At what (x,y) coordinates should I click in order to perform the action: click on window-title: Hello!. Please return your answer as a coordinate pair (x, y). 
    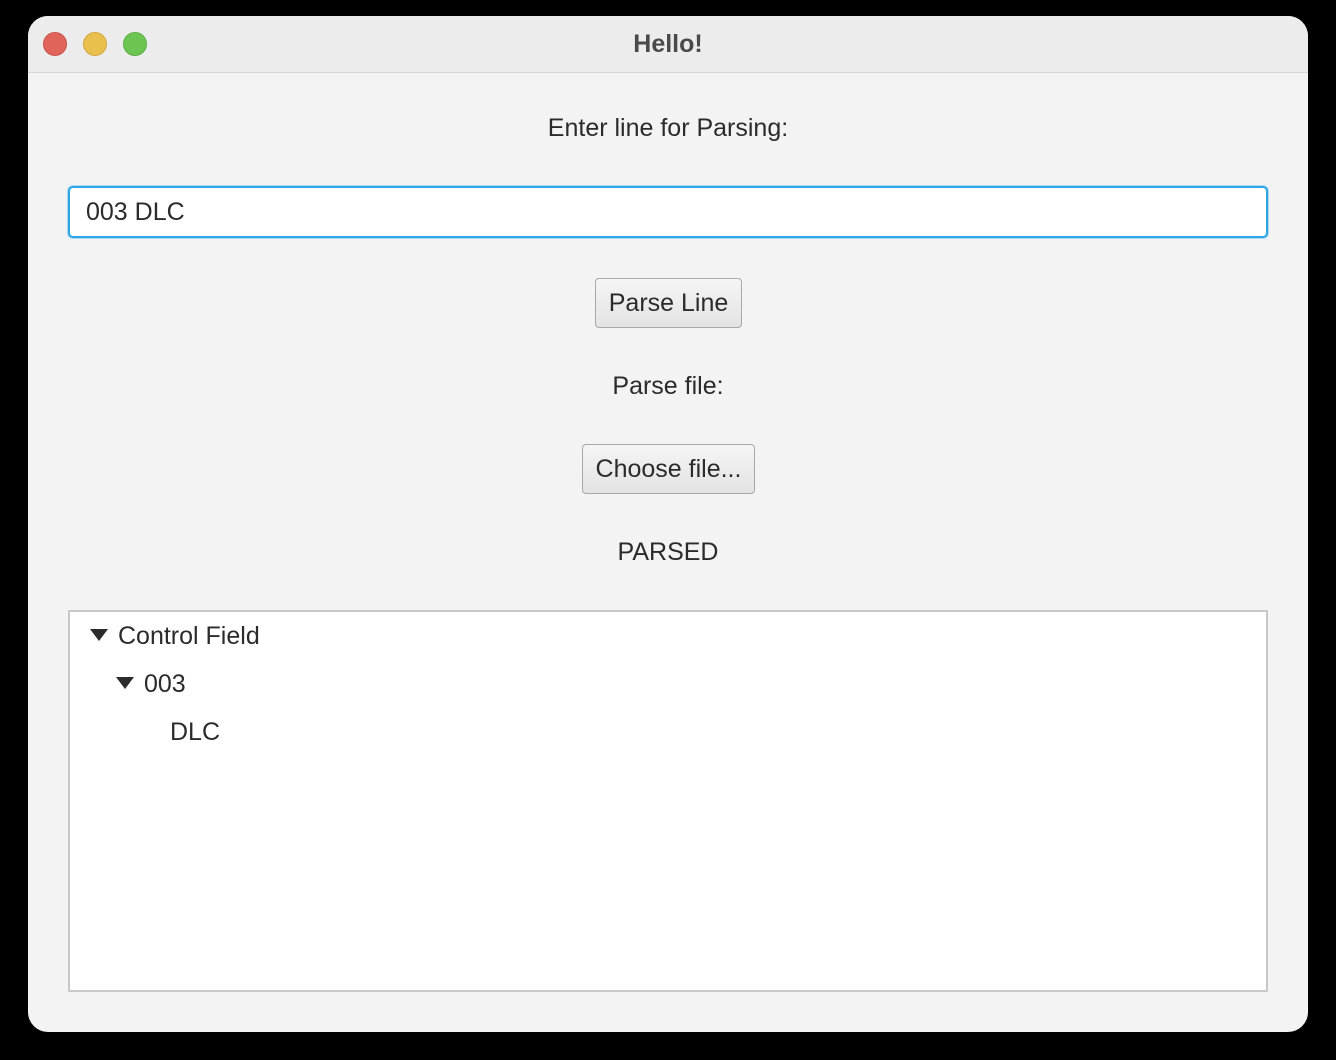
    Looking at the image, I should click on (668, 44).